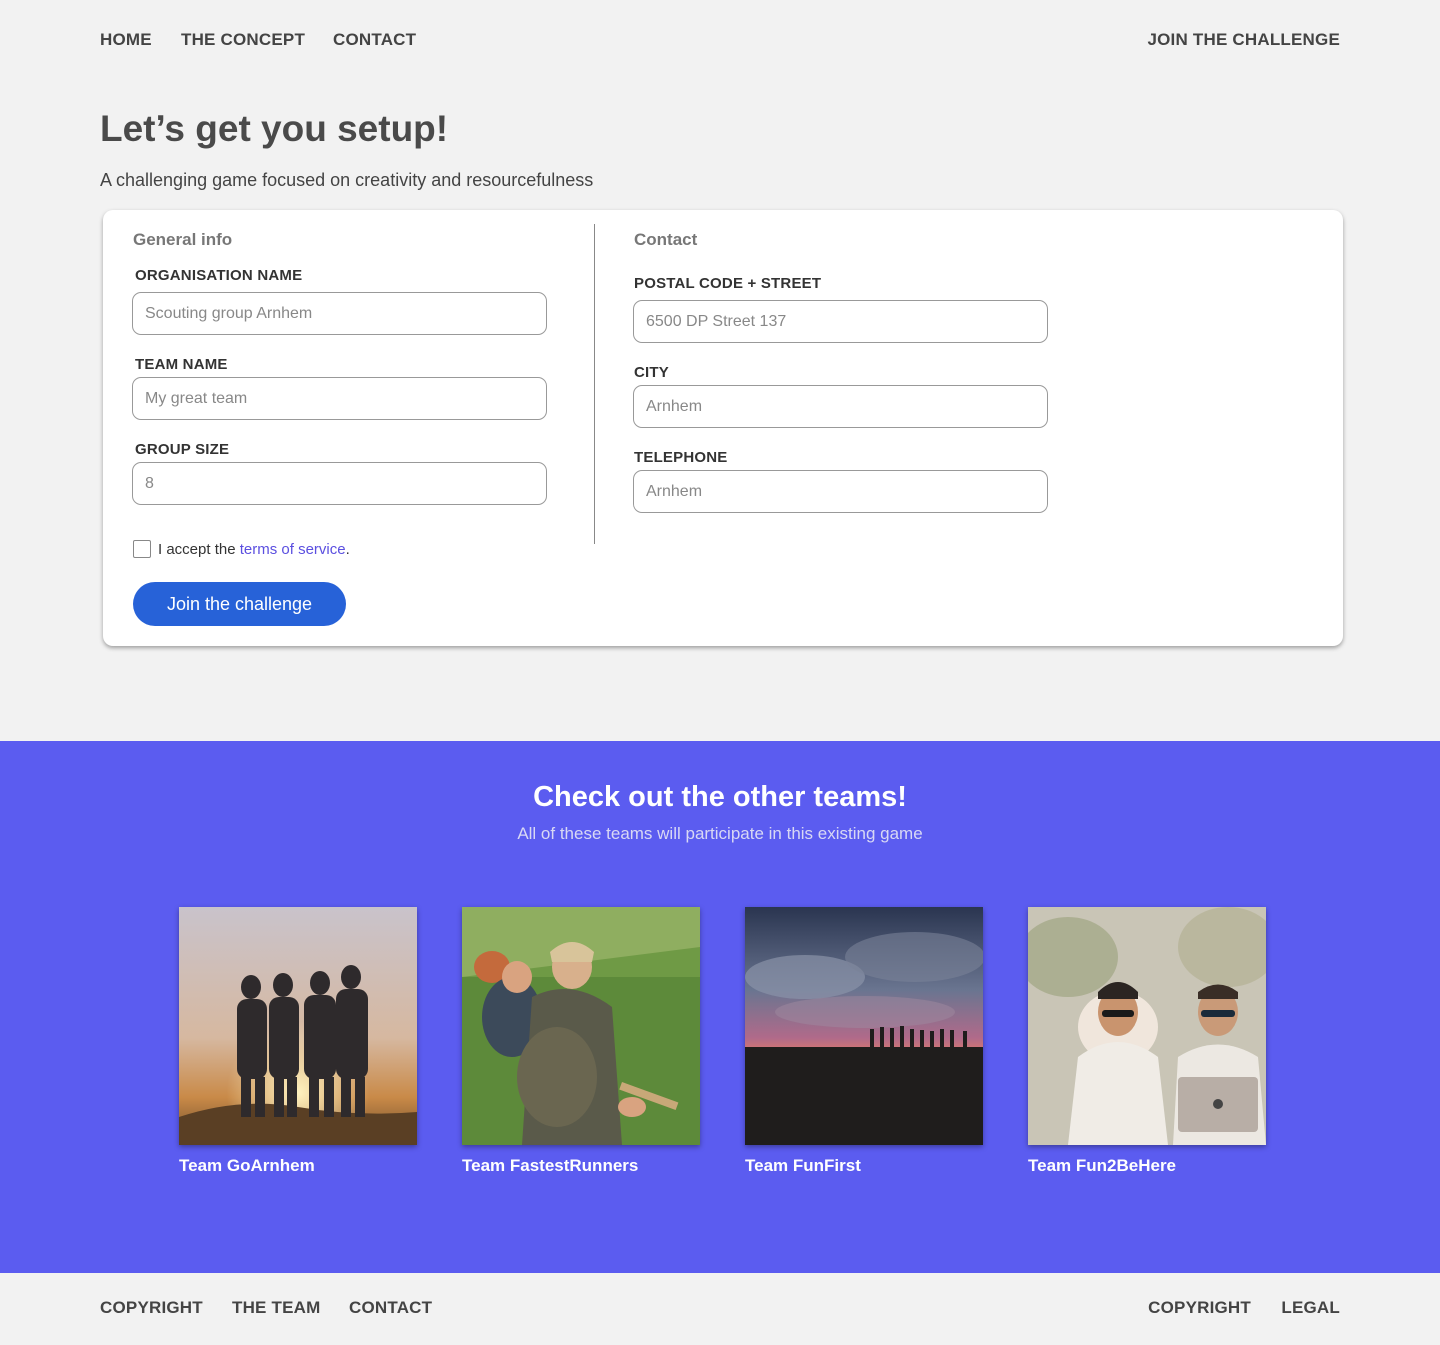 This screenshot has height=1345, width=1440. What do you see at coordinates (681, 457) in the screenshot?
I see `telephone-label: TELEPHONE` at bounding box center [681, 457].